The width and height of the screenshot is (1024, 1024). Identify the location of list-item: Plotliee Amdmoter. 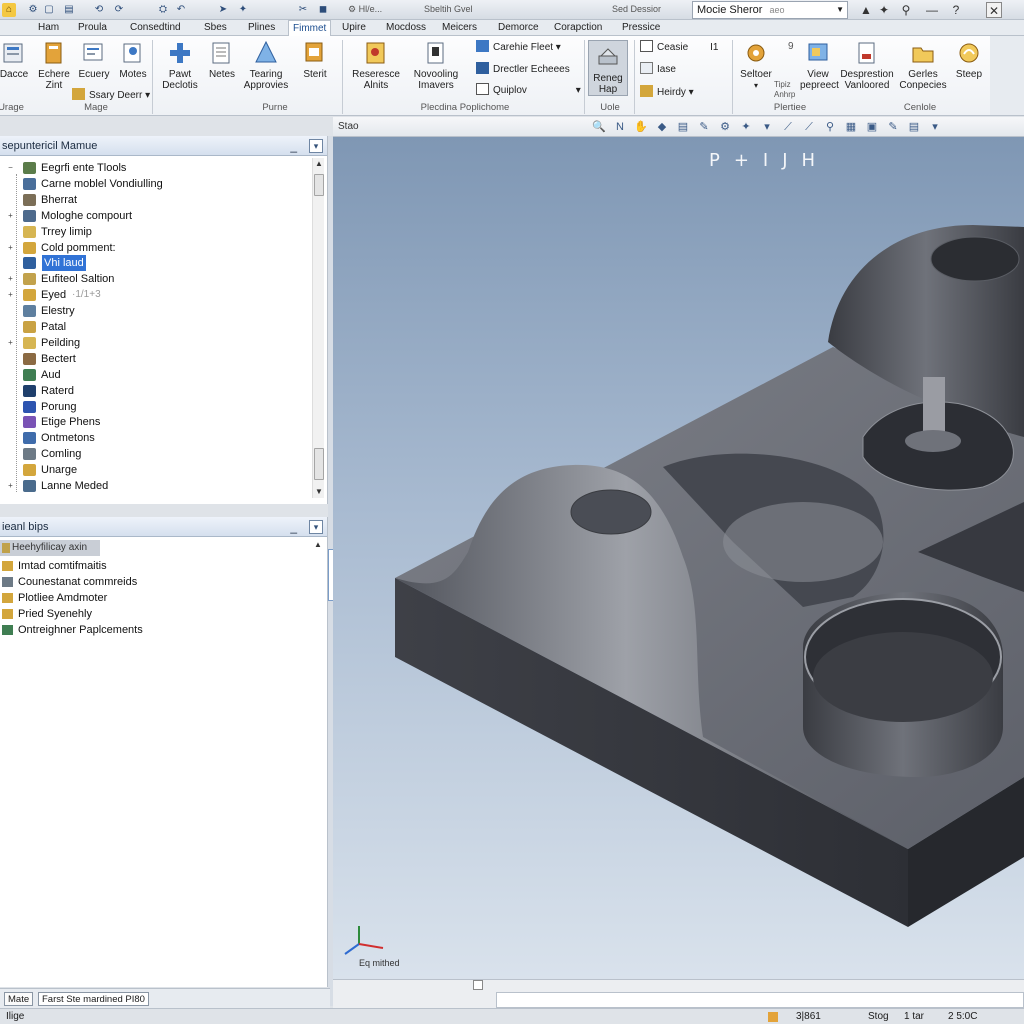
(150, 598).